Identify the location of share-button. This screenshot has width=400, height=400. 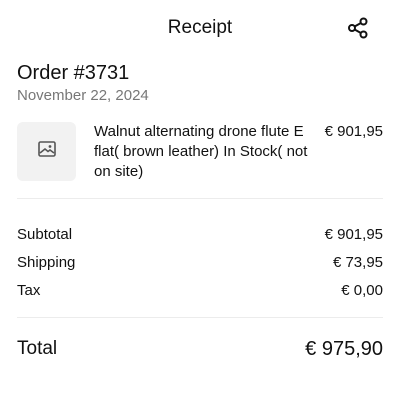
(358, 30).